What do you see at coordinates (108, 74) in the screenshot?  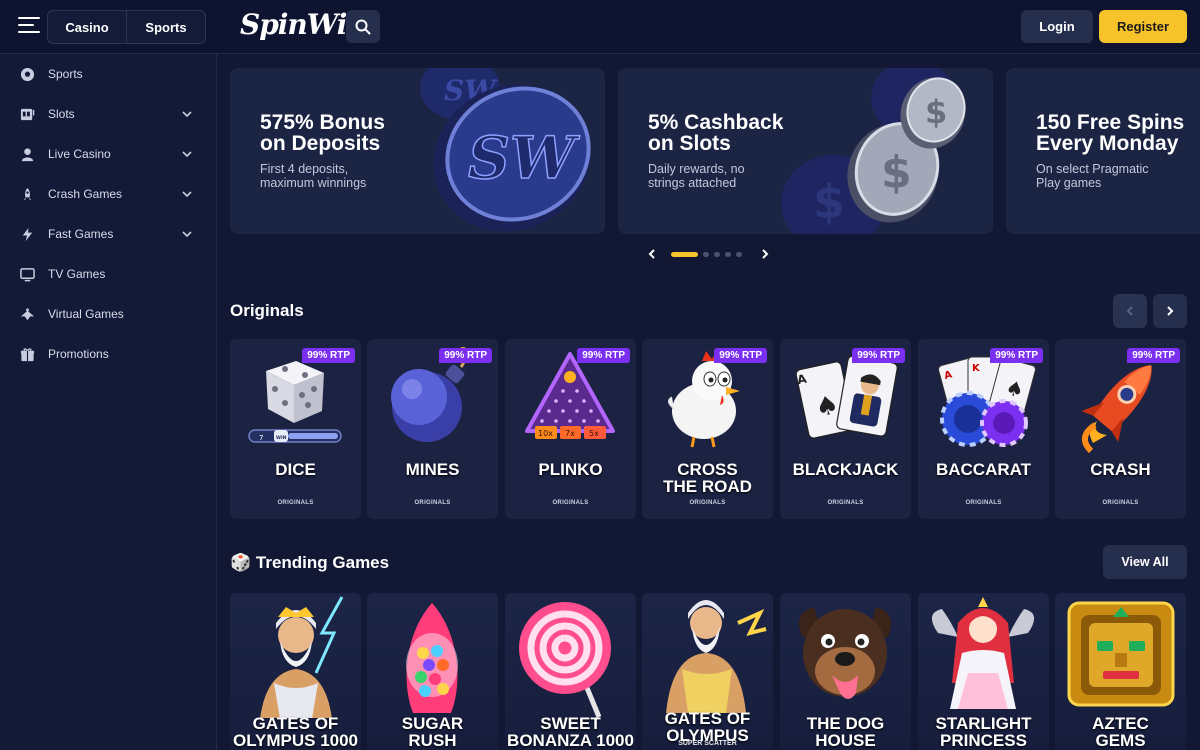 I see `sidebar-item-sports: Sports` at bounding box center [108, 74].